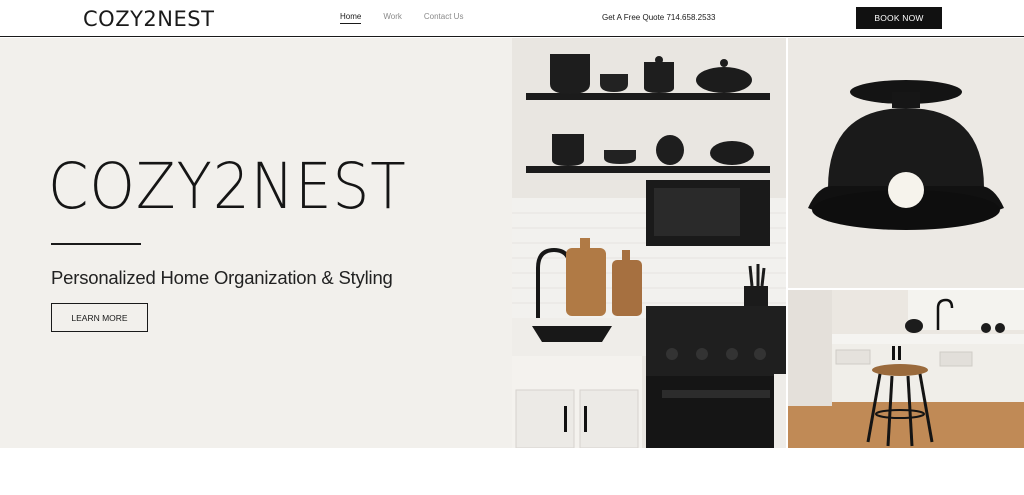 The width and height of the screenshot is (1024, 495). Describe the element at coordinates (222, 277) in the screenshot. I see `hero-subtitle: Personalized Home Organization & Styling` at that location.